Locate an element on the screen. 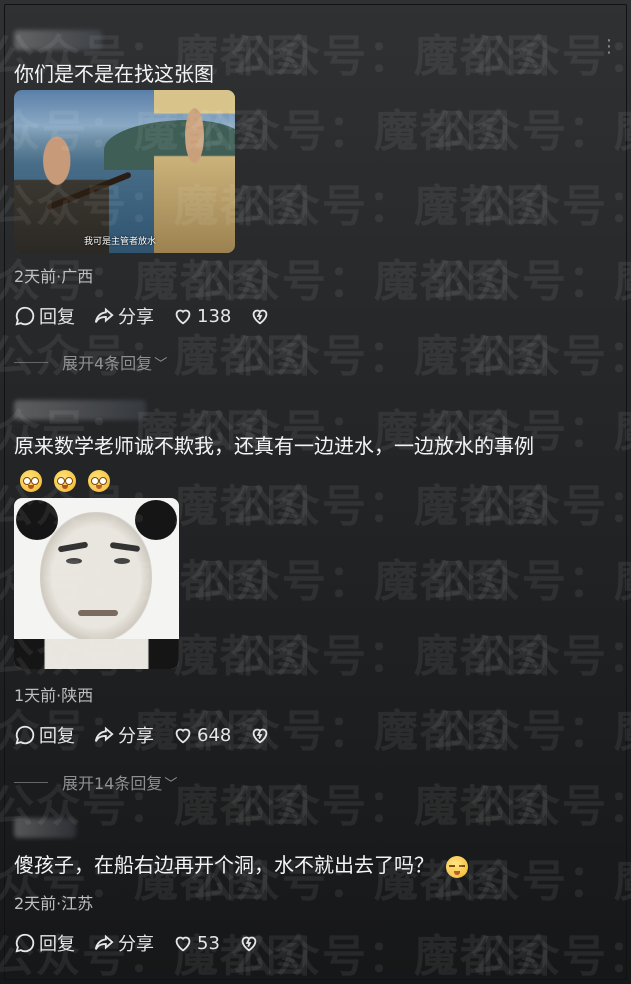 Image resolution: width=631 pixels, height=984 pixels. like-count: 53 is located at coordinates (208, 943).